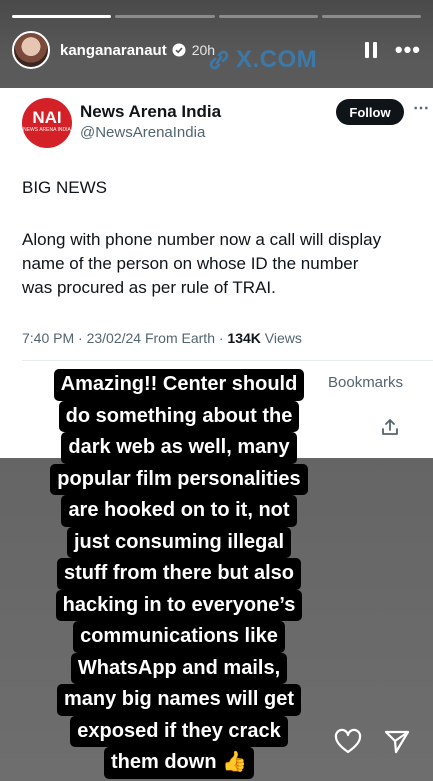  I want to click on story-progress-bar, so click(216, 16).